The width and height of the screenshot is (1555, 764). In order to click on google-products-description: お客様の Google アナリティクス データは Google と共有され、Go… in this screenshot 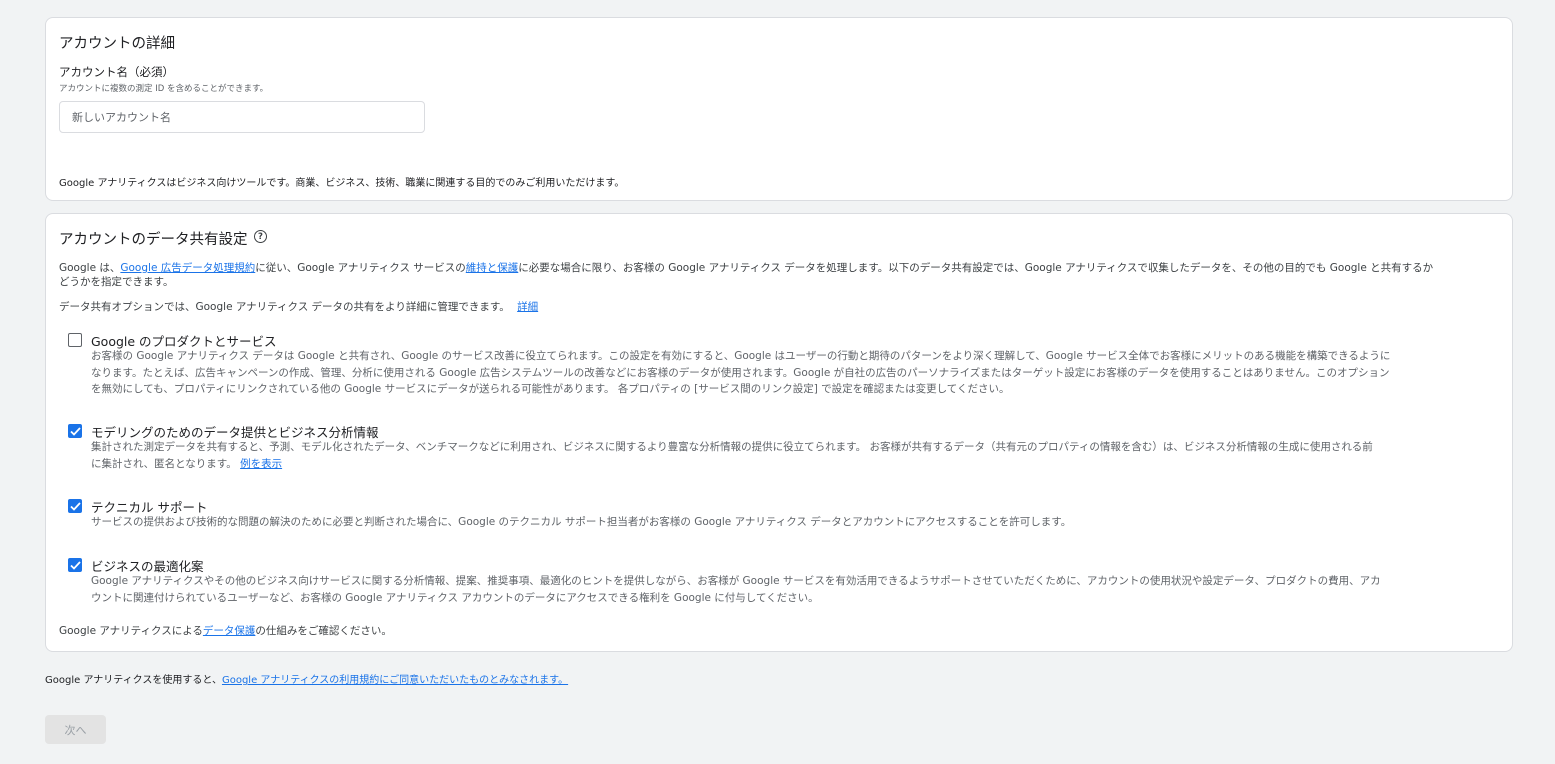, I will do `click(791, 373)`.